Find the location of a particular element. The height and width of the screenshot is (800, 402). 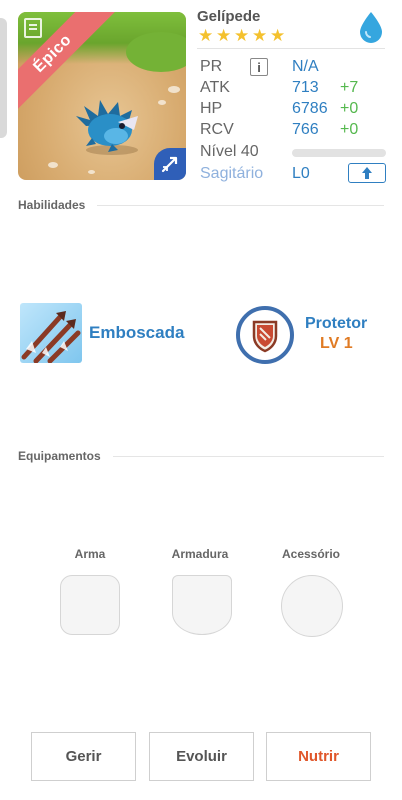

star-rating: ★ ★ ★ ★ ★ is located at coordinates (242, 35).